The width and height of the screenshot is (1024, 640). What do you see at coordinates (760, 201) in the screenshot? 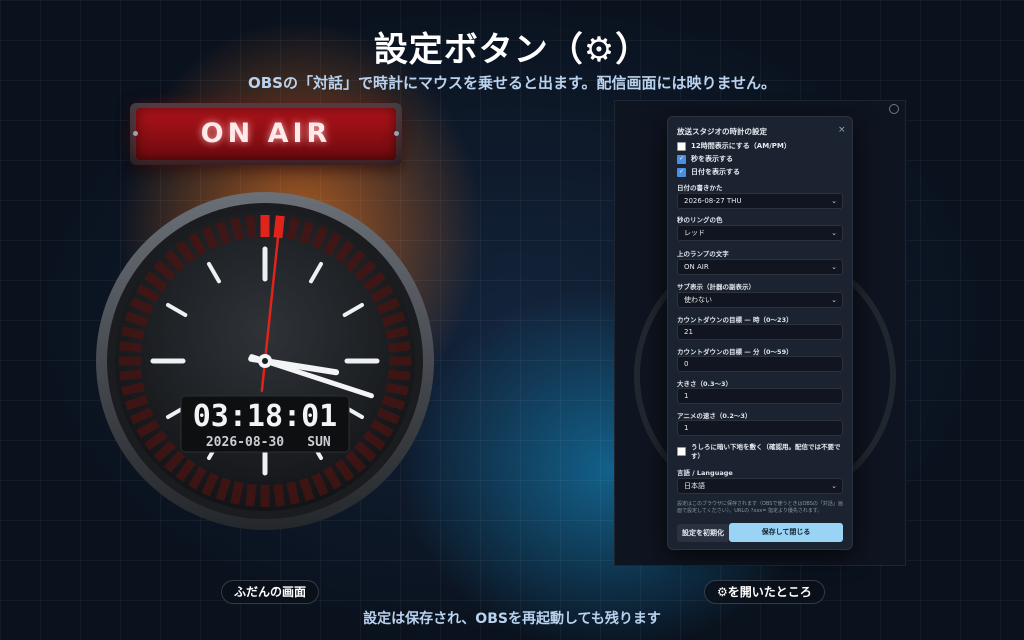
I see `date-format-select: 2026-08-27 THU ⌄` at bounding box center [760, 201].